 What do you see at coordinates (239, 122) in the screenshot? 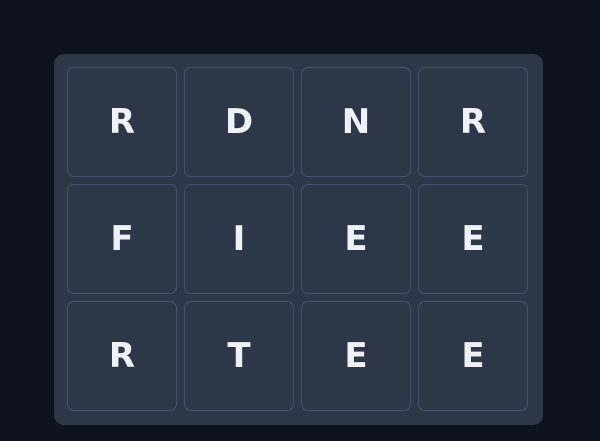
I see `letter-tile: D` at bounding box center [239, 122].